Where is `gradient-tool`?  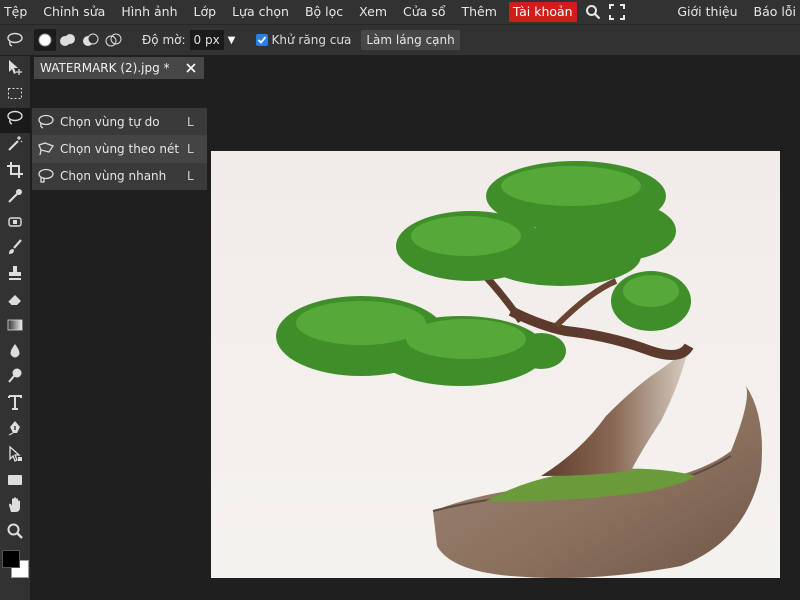 gradient-tool is located at coordinates (15, 327).